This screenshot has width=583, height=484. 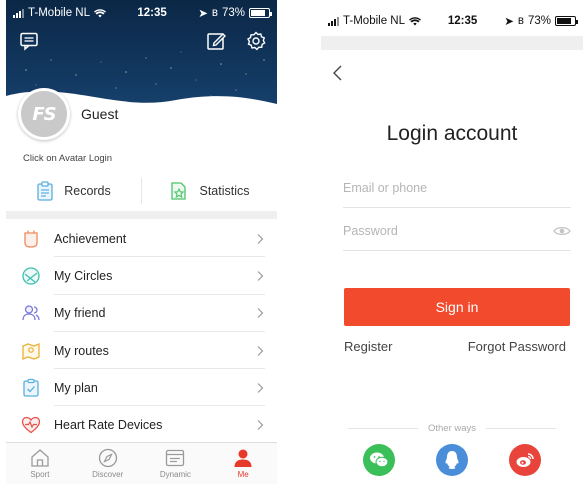 I want to click on sign-in-button: Sign in, so click(x=457, y=307).